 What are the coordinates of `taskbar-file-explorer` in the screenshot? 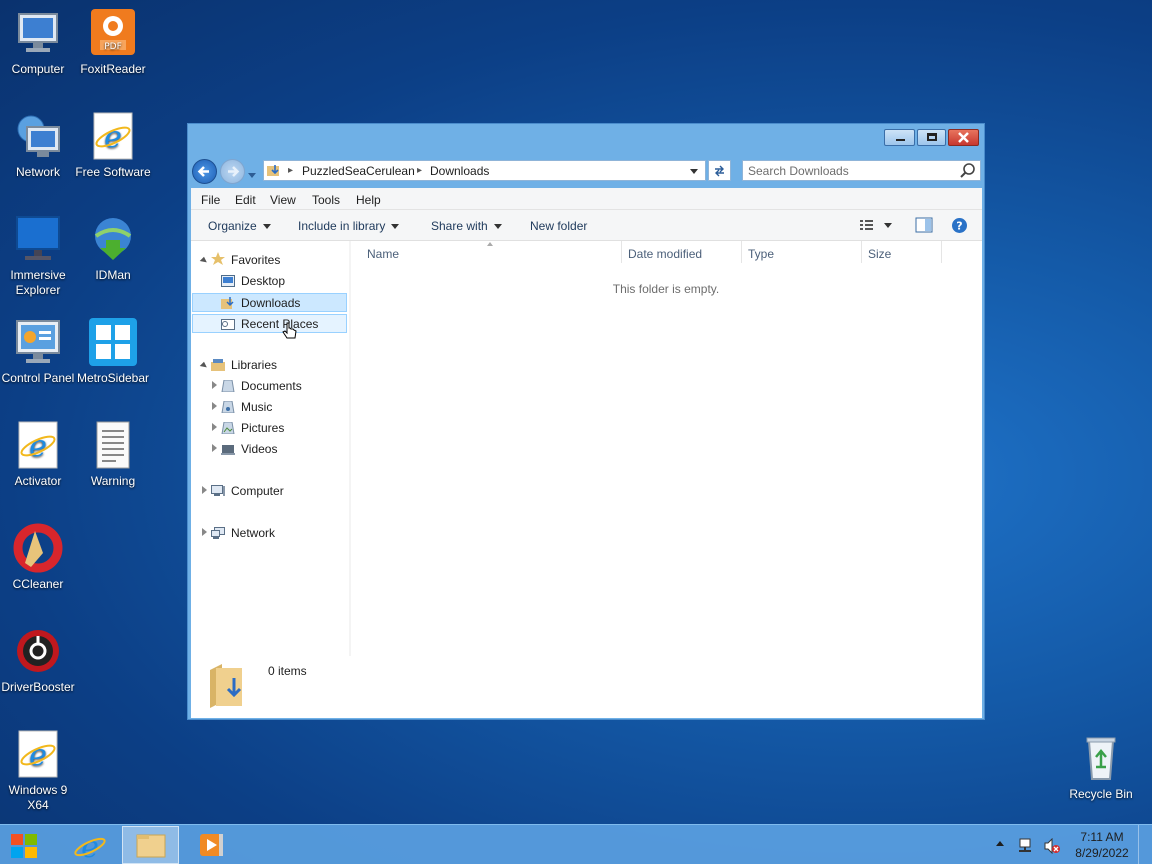 It's located at (150, 845).